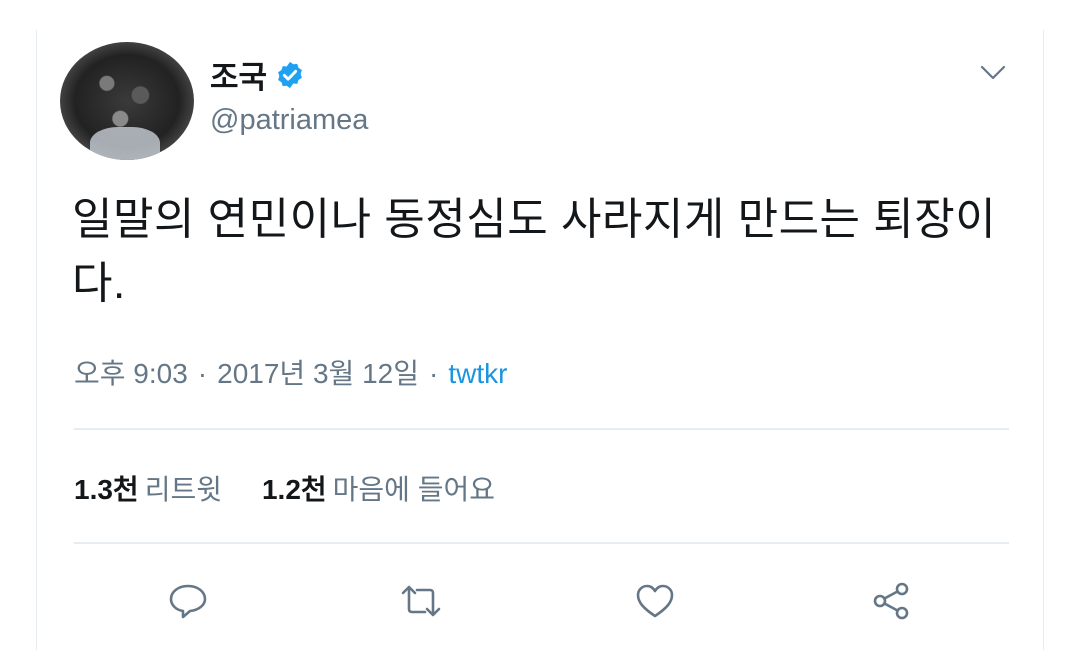  What do you see at coordinates (294, 489) in the screenshot?
I see `likes-count: 1.2천` at bounding box center [294, 489].